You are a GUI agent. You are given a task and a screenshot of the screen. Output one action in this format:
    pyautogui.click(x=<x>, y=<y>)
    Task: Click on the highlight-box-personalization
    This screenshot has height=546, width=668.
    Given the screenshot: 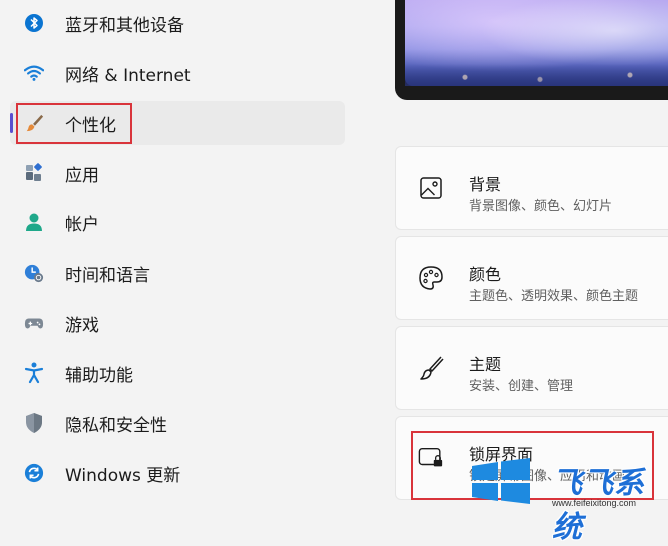 What is the action you would take?
    pyautogui.click(x=74, y=123)
    